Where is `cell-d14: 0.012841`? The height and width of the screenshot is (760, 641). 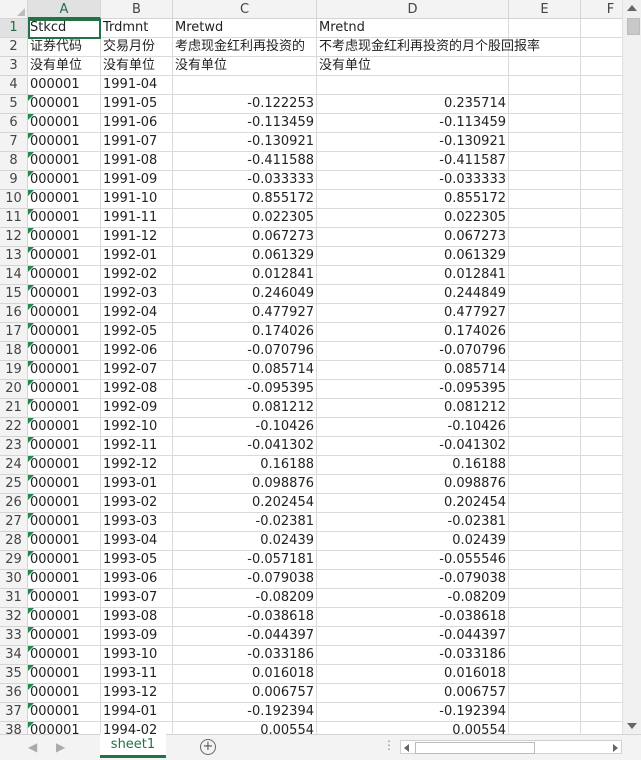 cell-d14: 0.012841 is located at coordinates (413, 275).